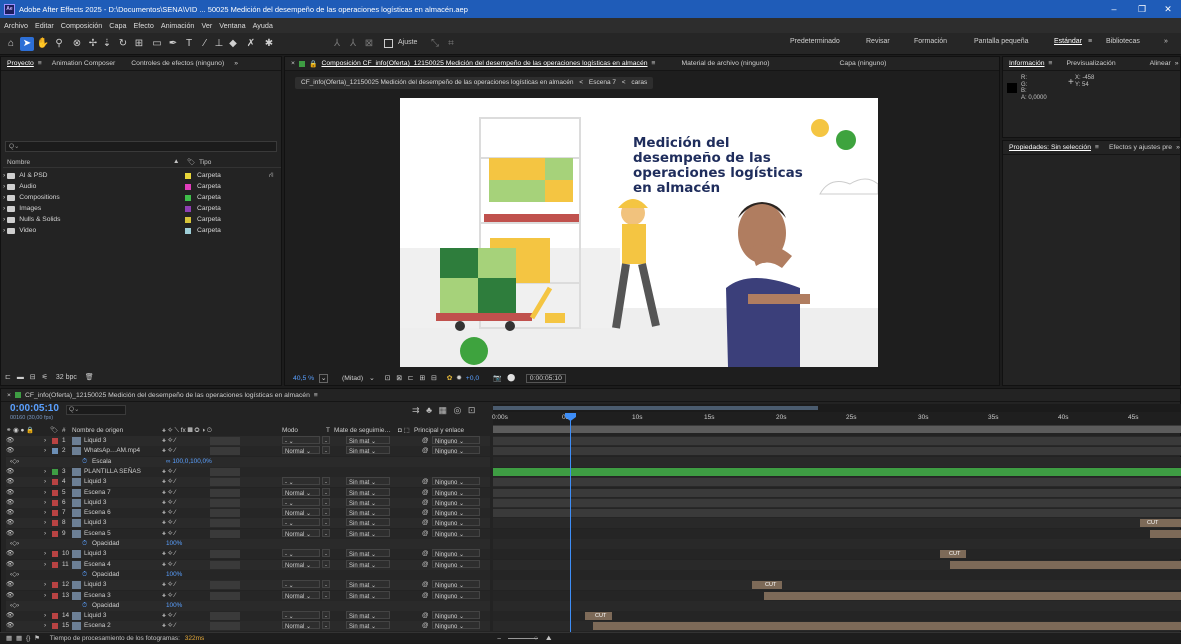  What do you see at coordinates (545, 378) in the screenshot?
I see `viewer-timecode: 0:00:05:10` at bounding box center [545, 378].